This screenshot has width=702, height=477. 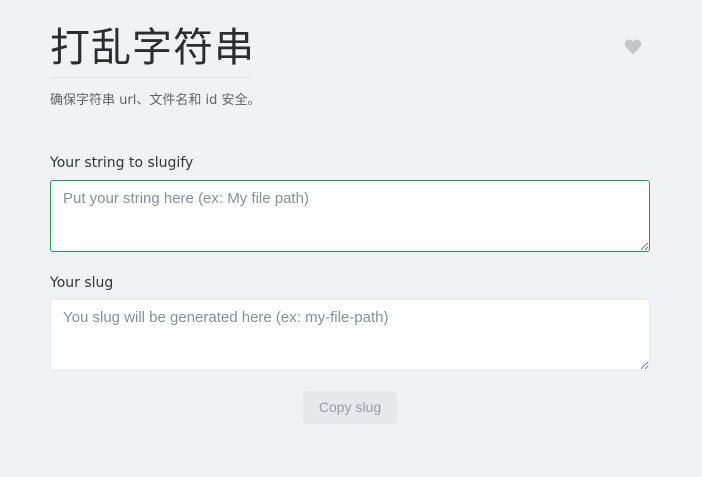 What do you see at coordinates (350, 407) in the screenshot?
I see `copy-slug-button: Copy slug` at bounding box center [350, 407].